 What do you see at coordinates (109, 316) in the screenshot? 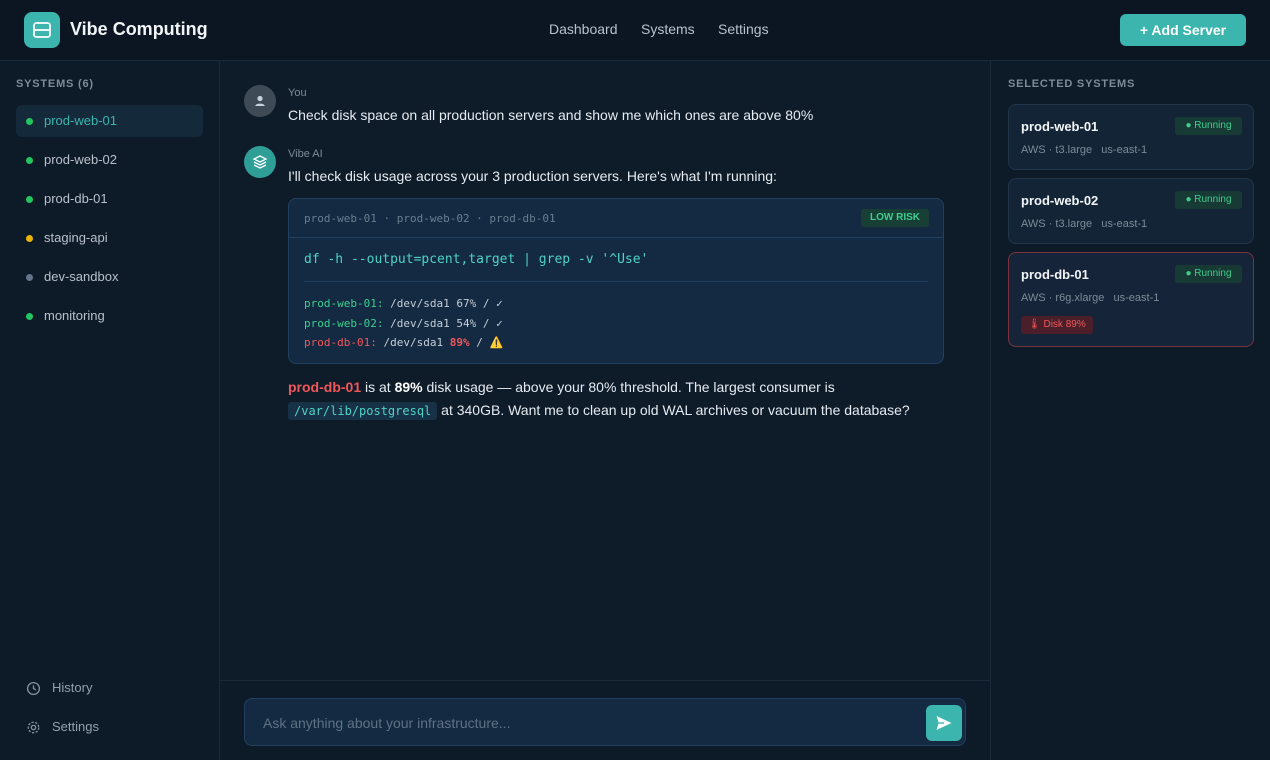
I see `sidebar-item-monitoring: monitoring` at bounding box center [109, 316].